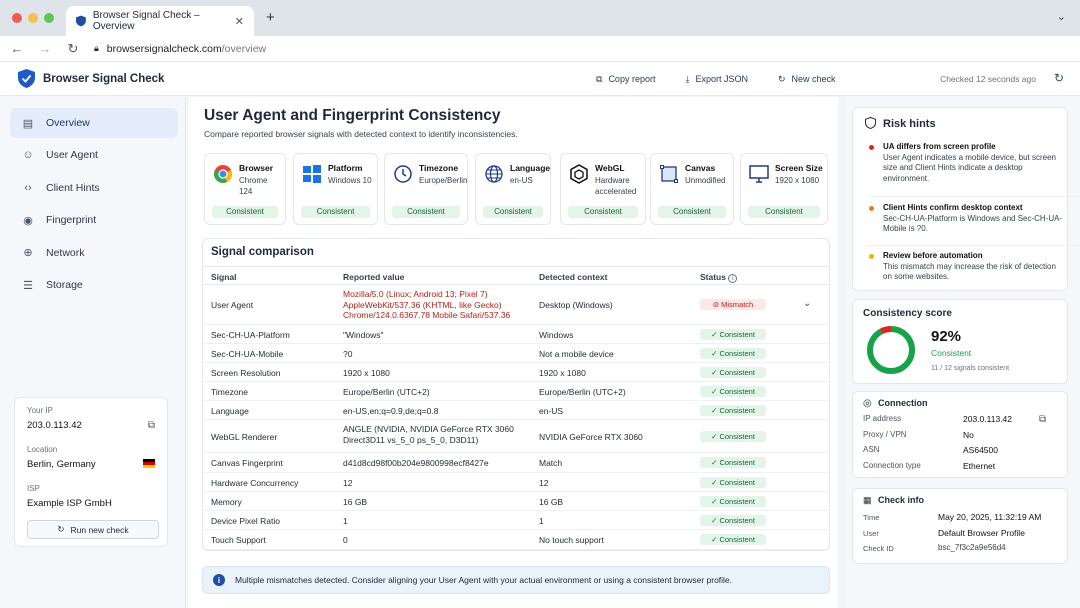 The image size is (1080, 608). I want to click on signal-name: Canvas Fingerprint, so click(247, 463).